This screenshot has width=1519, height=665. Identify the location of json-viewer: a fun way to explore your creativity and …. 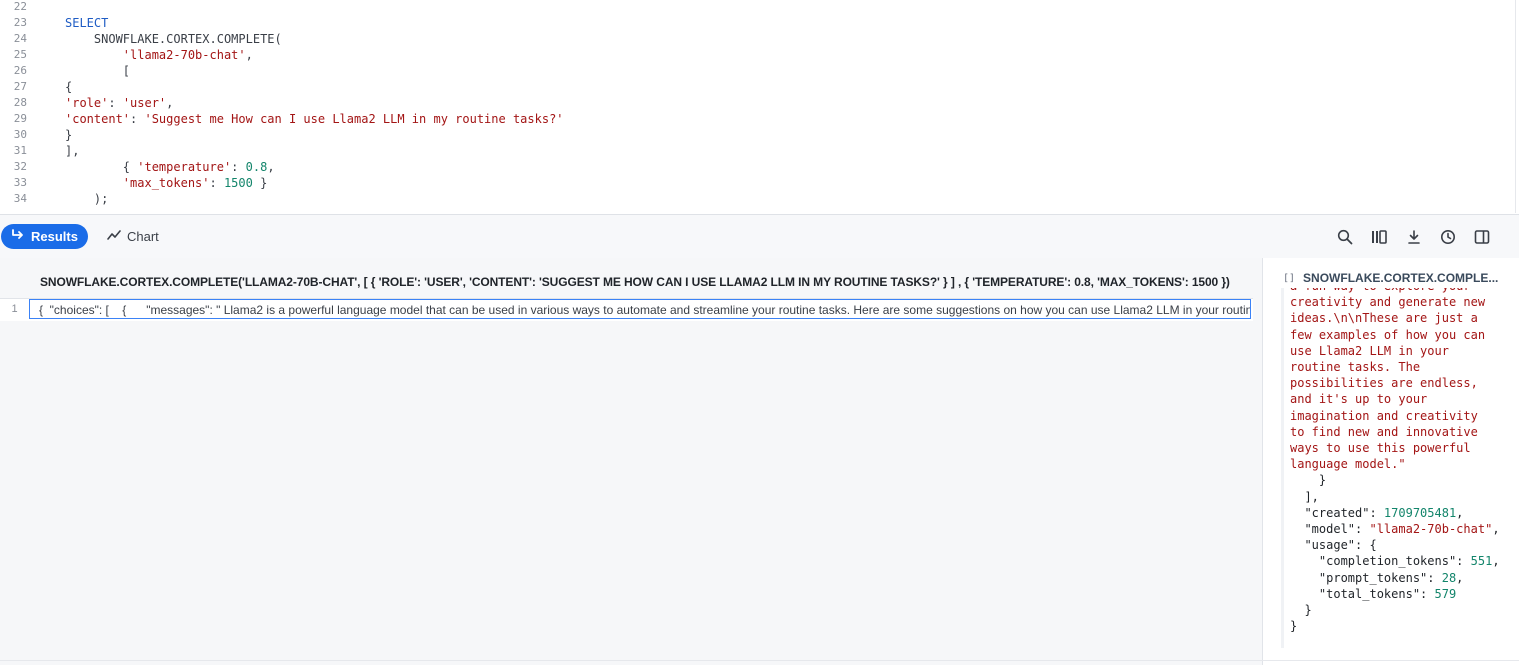
(1397, 468).